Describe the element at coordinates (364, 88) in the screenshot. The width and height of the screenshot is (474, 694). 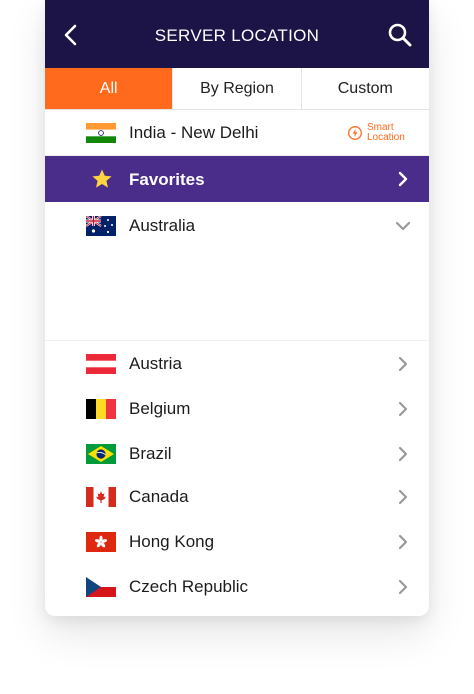
I see `tab-custom: Custom` at that location.